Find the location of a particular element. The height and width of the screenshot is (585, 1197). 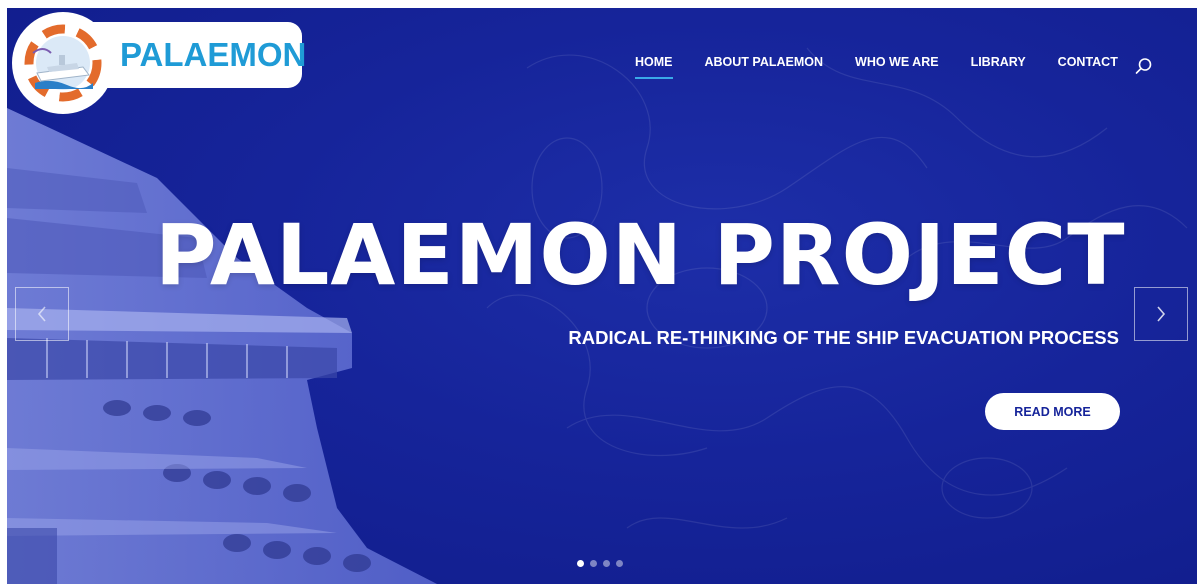

chevron-left-icon is located at coordinates (41, 314).